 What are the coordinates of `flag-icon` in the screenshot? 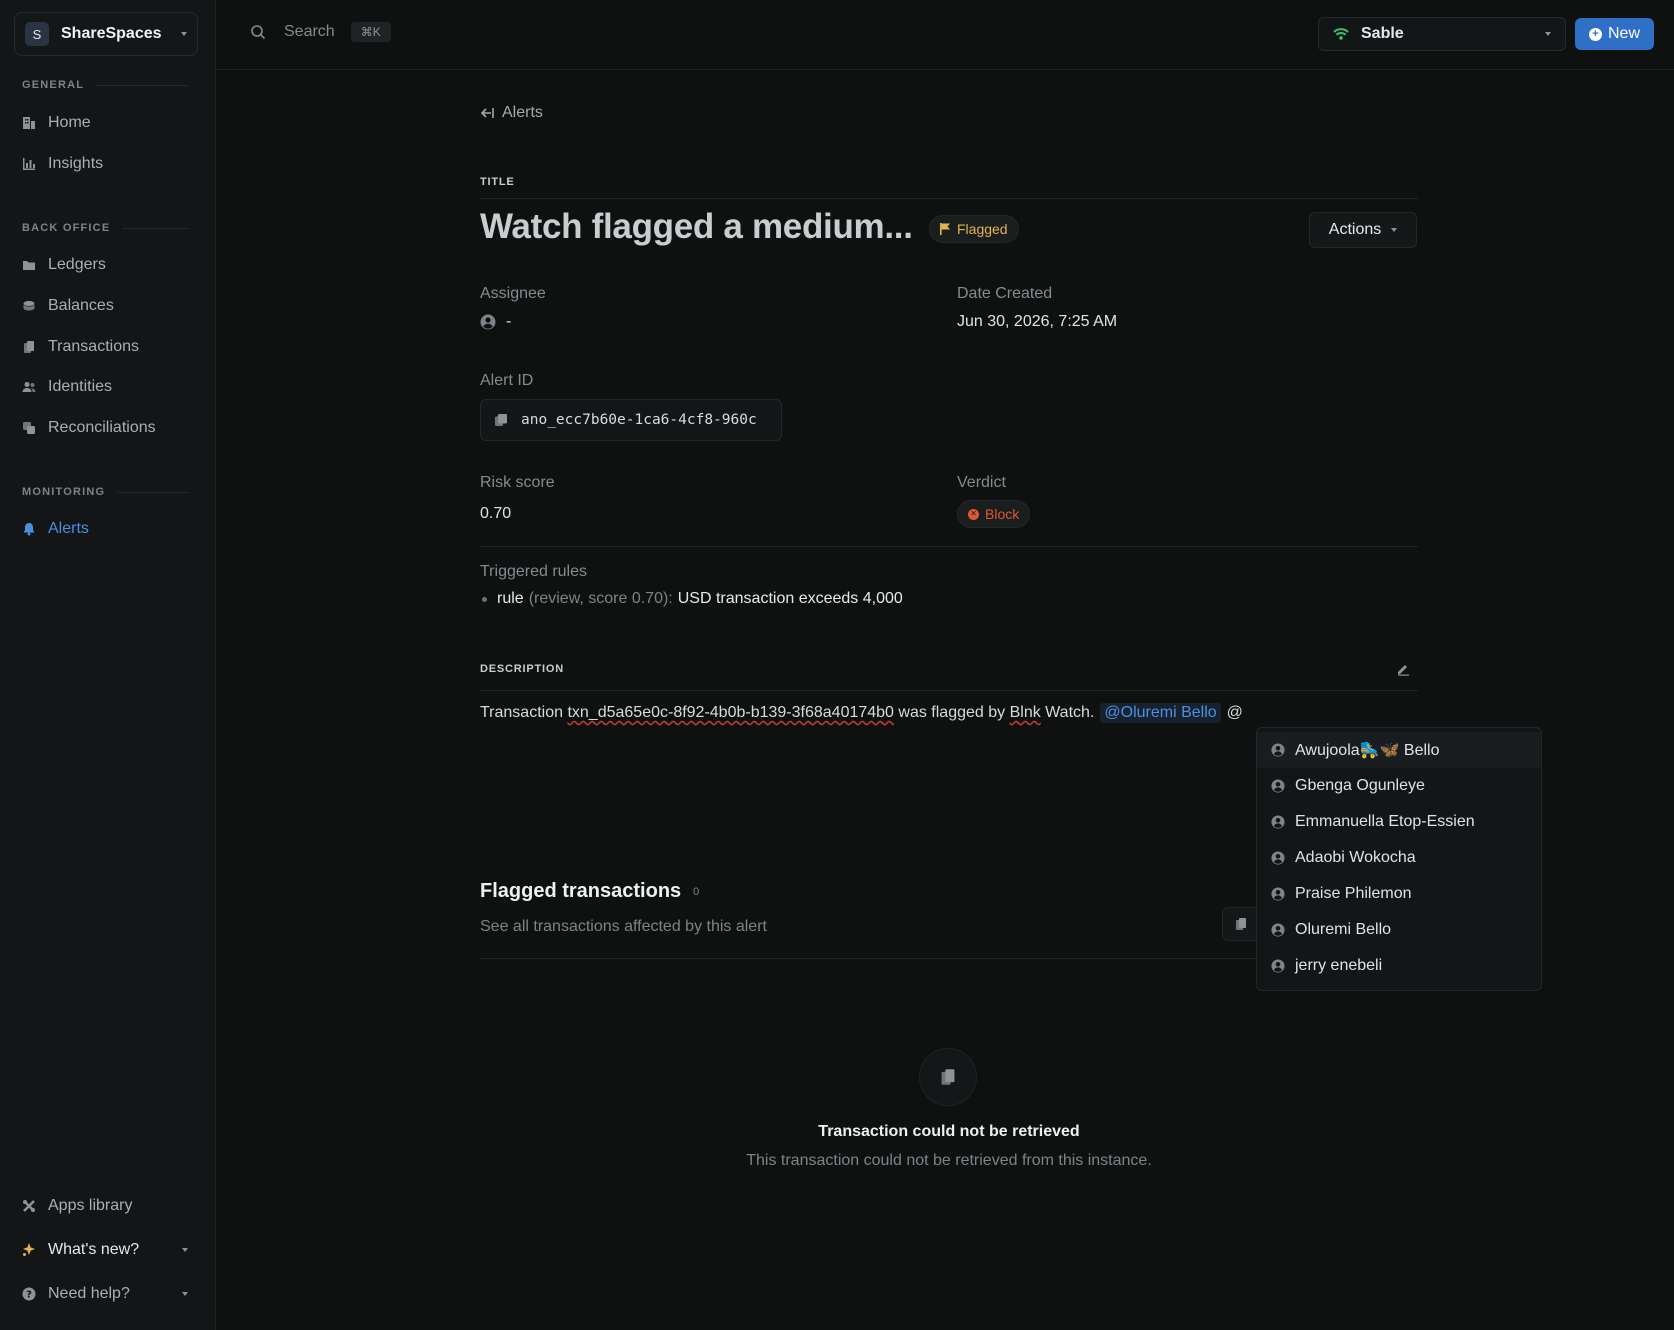 It's located at (945, 229).